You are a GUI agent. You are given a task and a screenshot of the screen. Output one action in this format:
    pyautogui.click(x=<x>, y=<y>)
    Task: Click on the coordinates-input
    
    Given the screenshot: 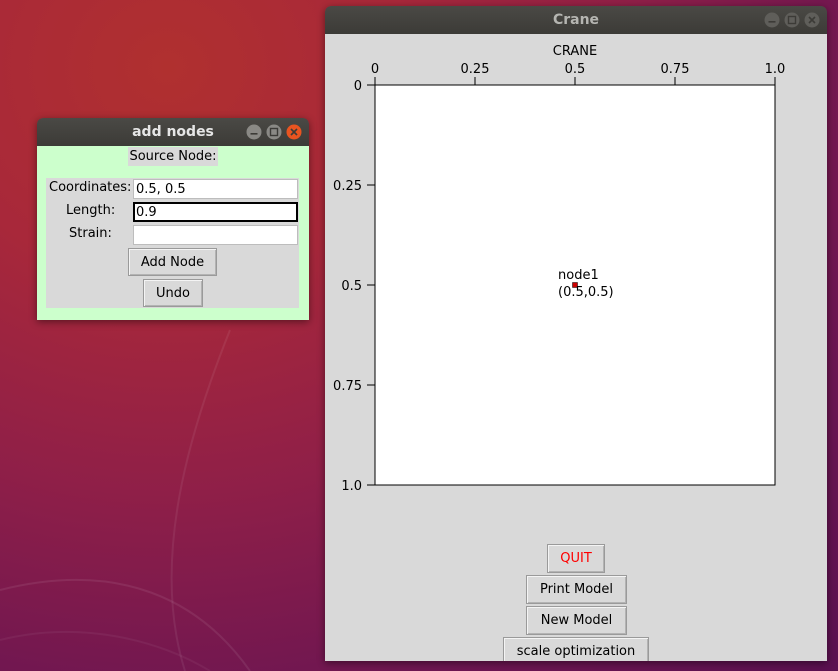 What is the action you would take?
    pyautogui.click(x=215, y=189)
    